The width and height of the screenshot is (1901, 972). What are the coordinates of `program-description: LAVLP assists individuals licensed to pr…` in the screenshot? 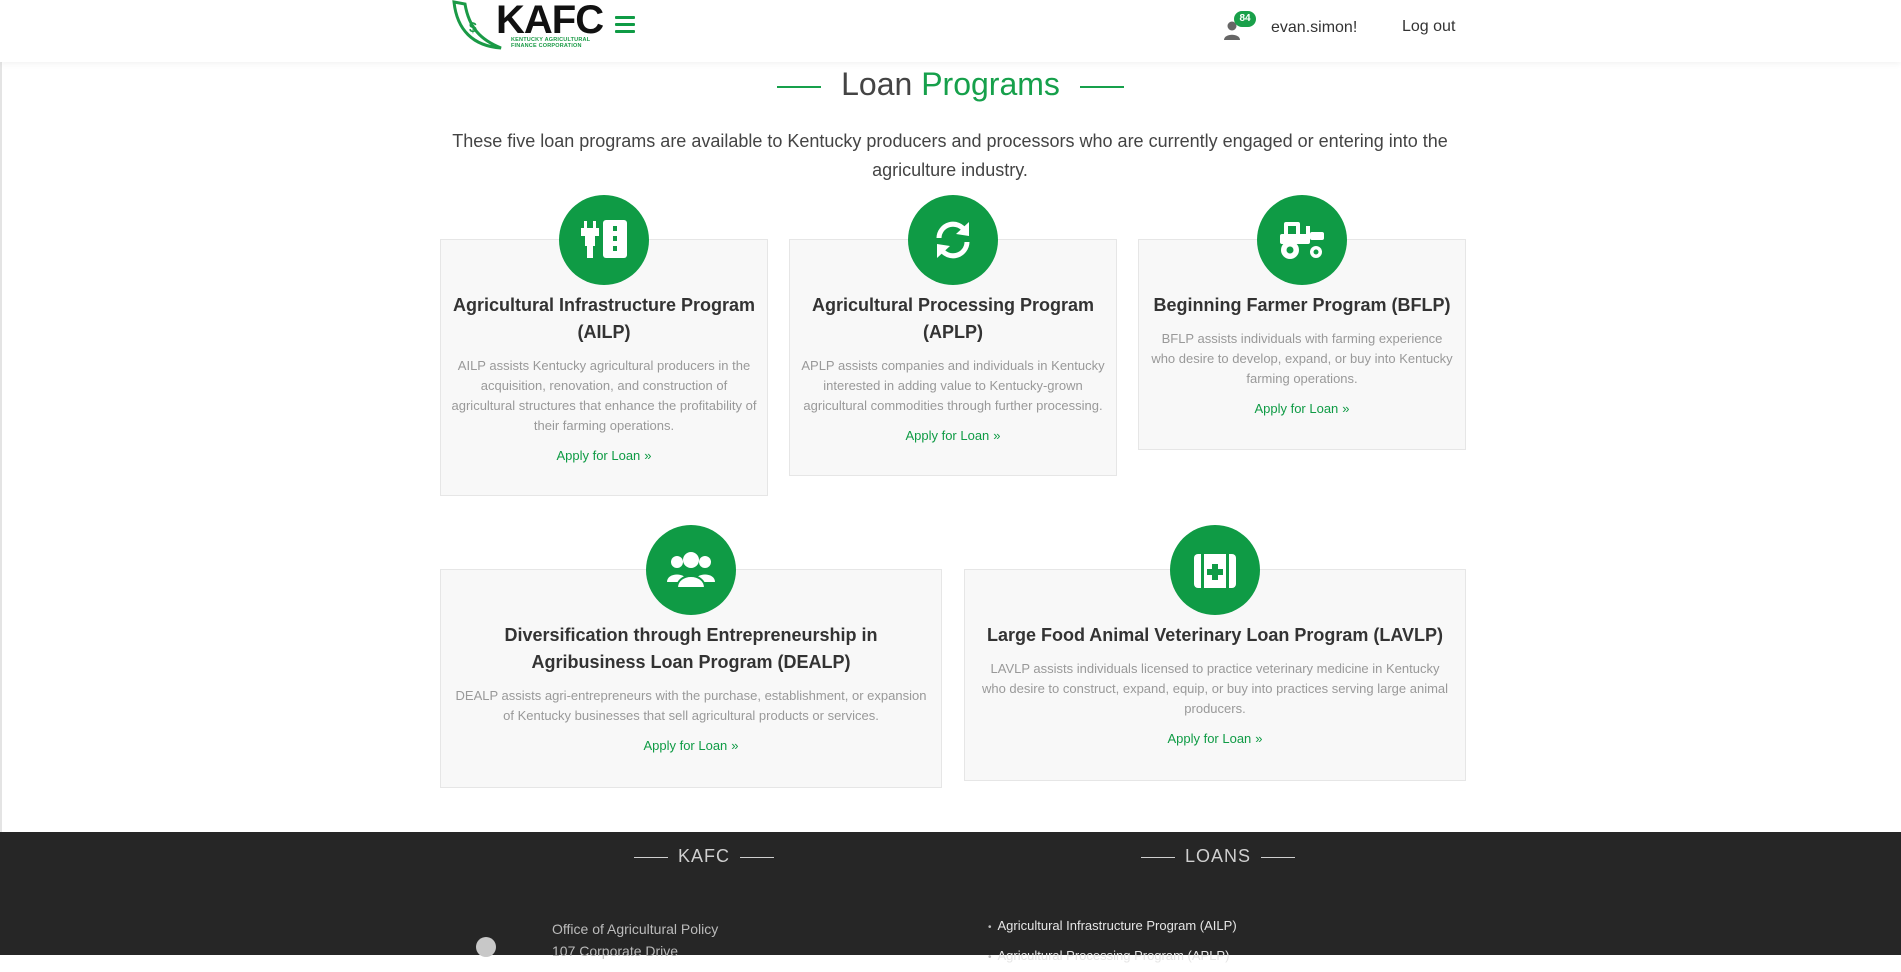 It's located at (1215, 688).